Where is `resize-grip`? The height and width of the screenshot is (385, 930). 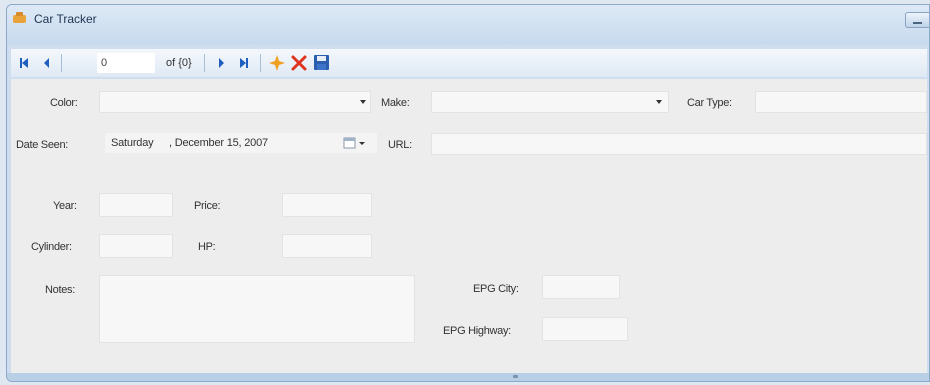 resize-grip is located at coordinates (515, 376).